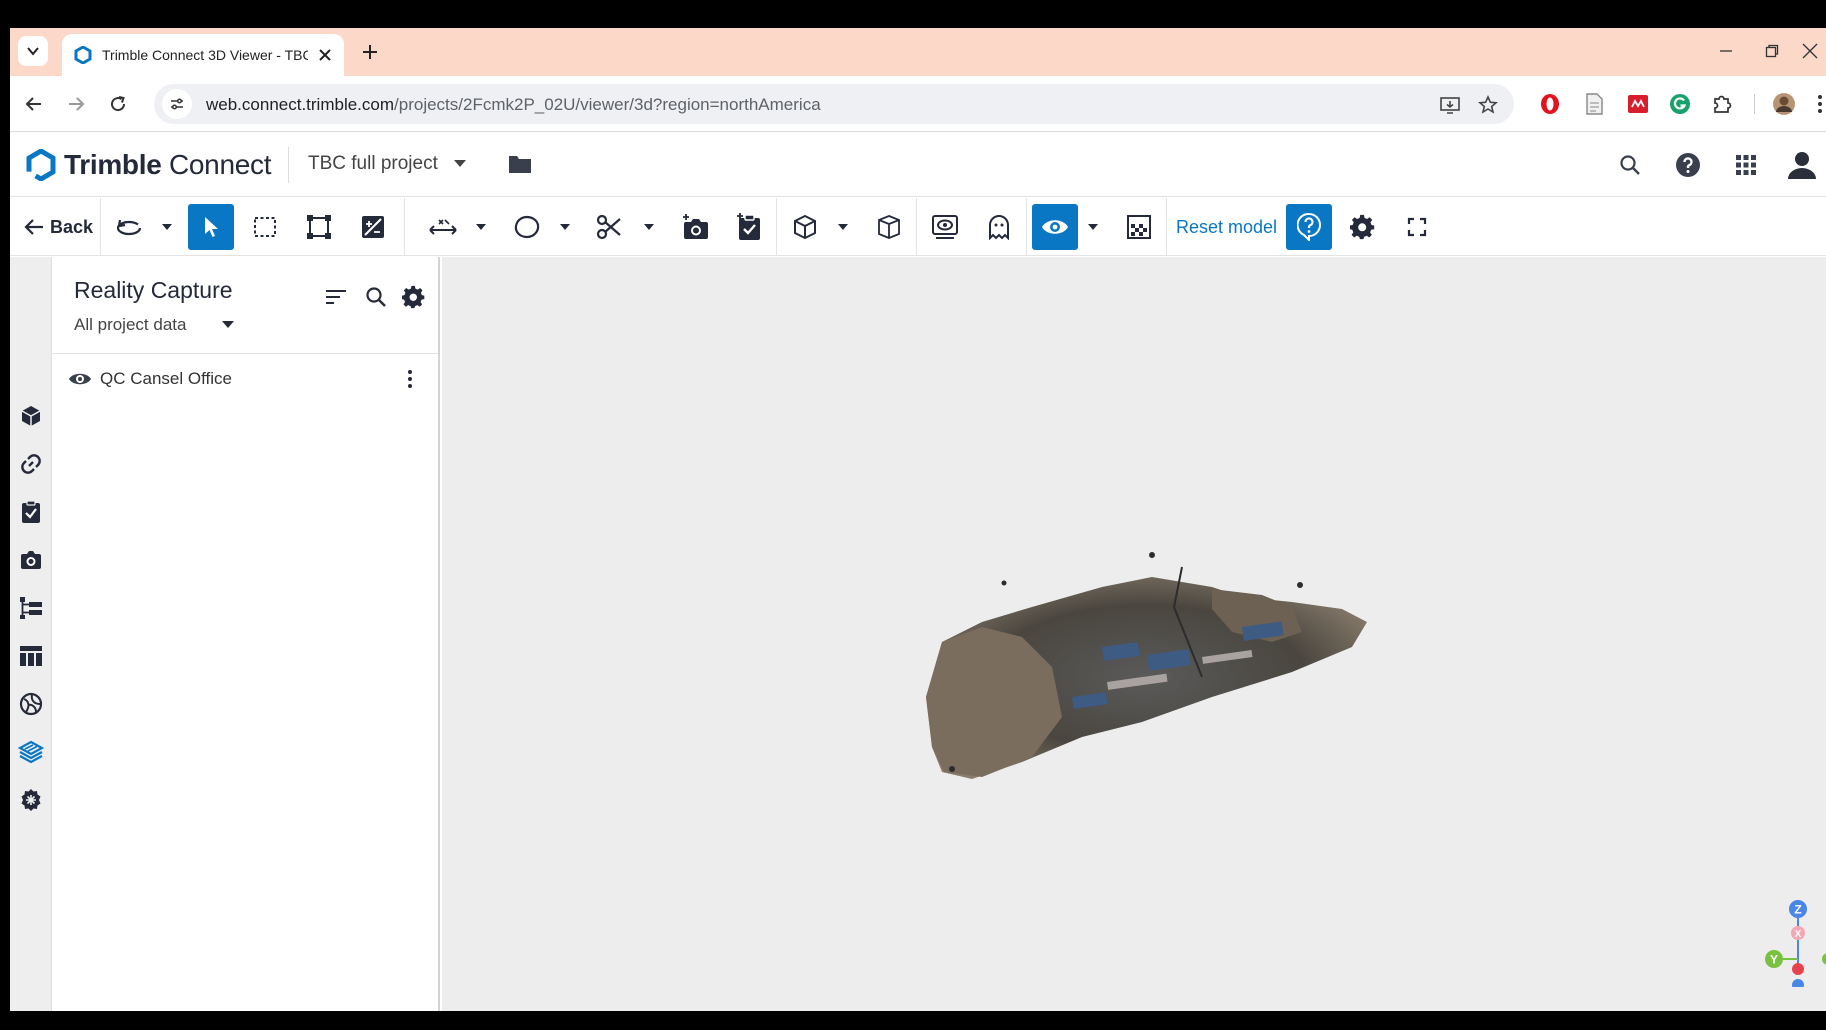  I want to click on ghost-mode-button, so click(999, 227).